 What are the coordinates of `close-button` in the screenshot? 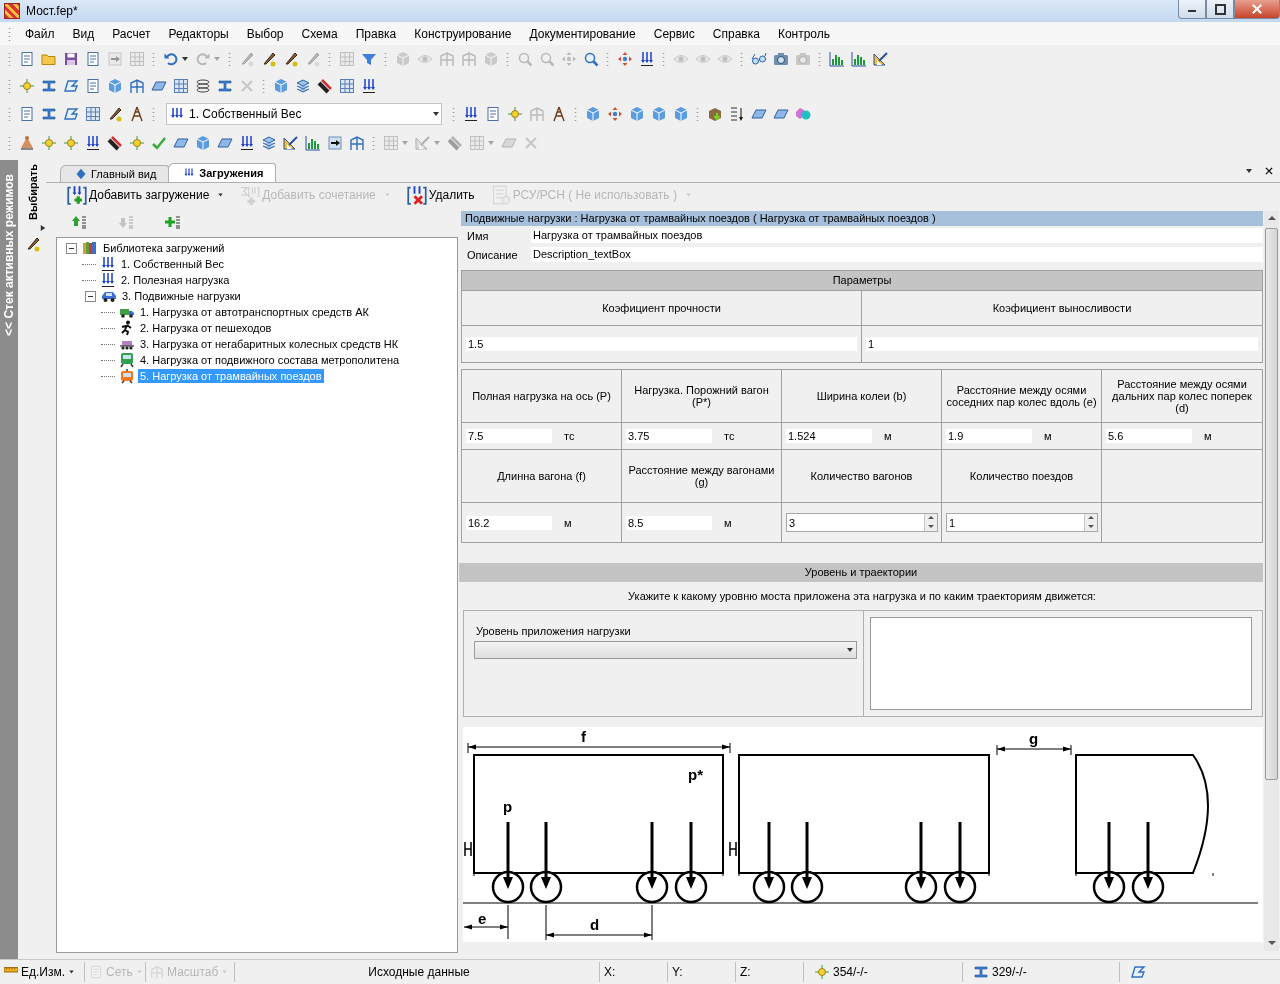 It's located at (1257, 9).